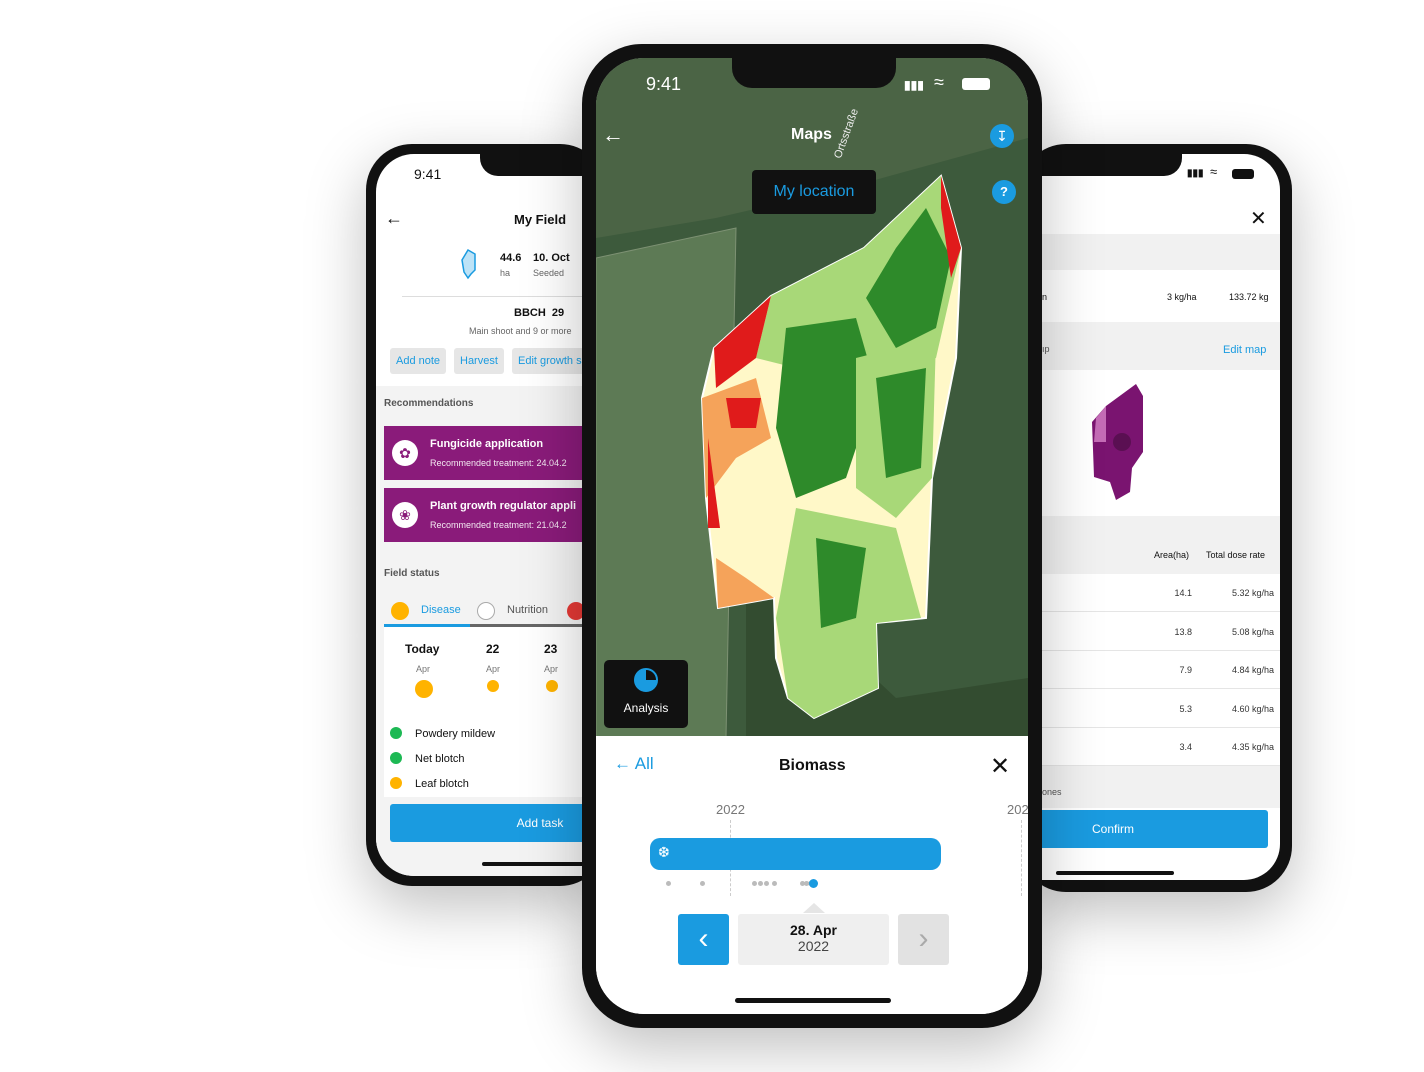 Image resolution: width=1424 pixels, height=1072 pixels. I want to click on zone-dose: 4.84 kg/ha, so click(1252, 670).